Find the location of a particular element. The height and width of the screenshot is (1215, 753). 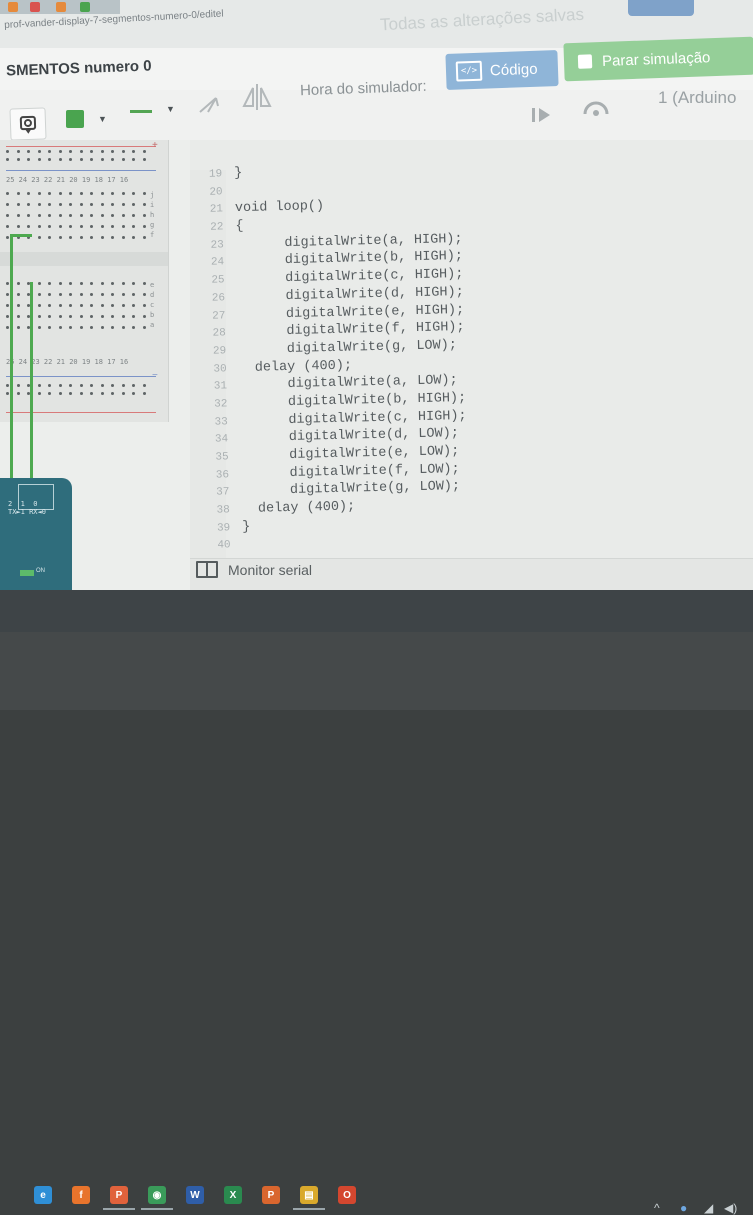

powerpoint-icon: P is located at coordinates (271, 1195).